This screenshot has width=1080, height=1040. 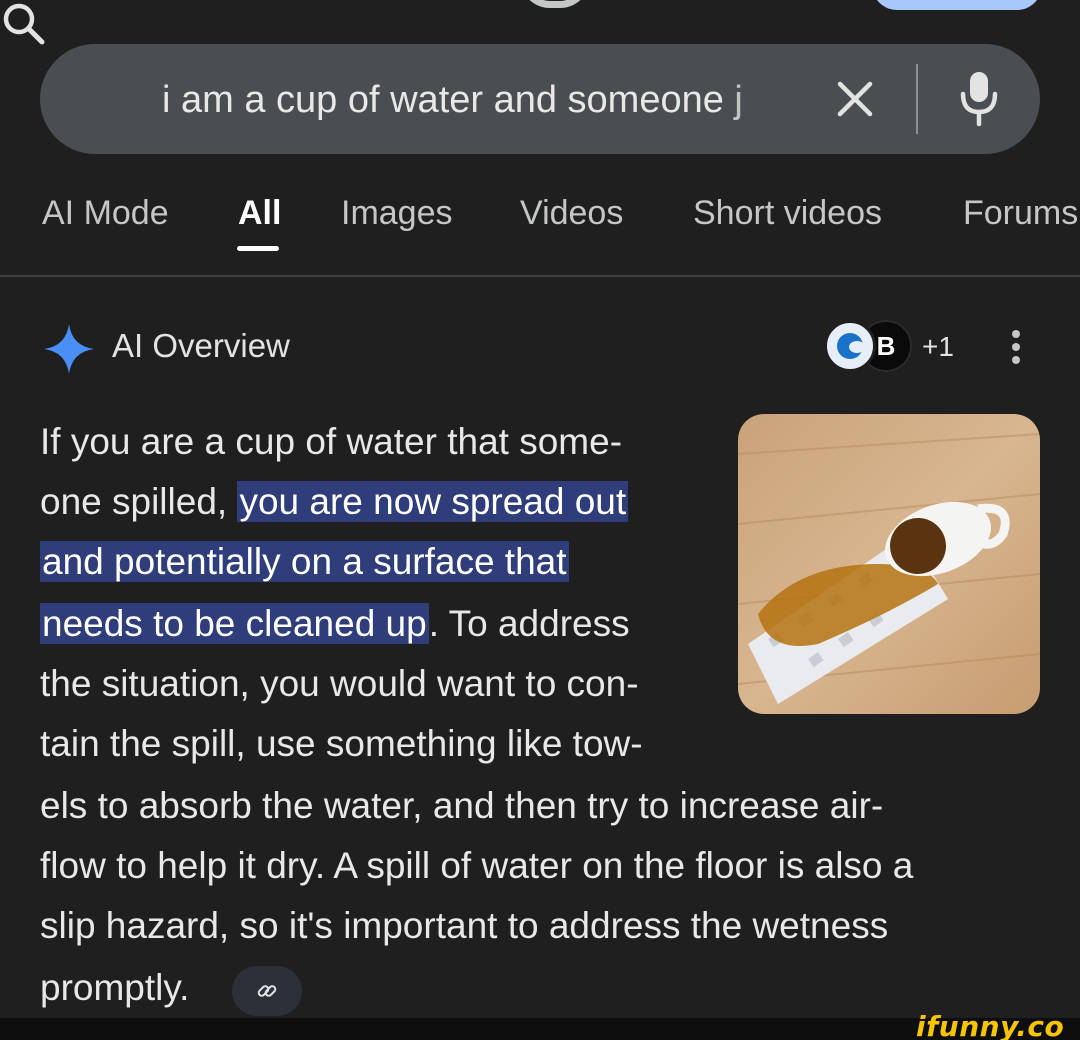 I want to click on search-input: i am a cup of water and someone j, so click(x=477, y=100).